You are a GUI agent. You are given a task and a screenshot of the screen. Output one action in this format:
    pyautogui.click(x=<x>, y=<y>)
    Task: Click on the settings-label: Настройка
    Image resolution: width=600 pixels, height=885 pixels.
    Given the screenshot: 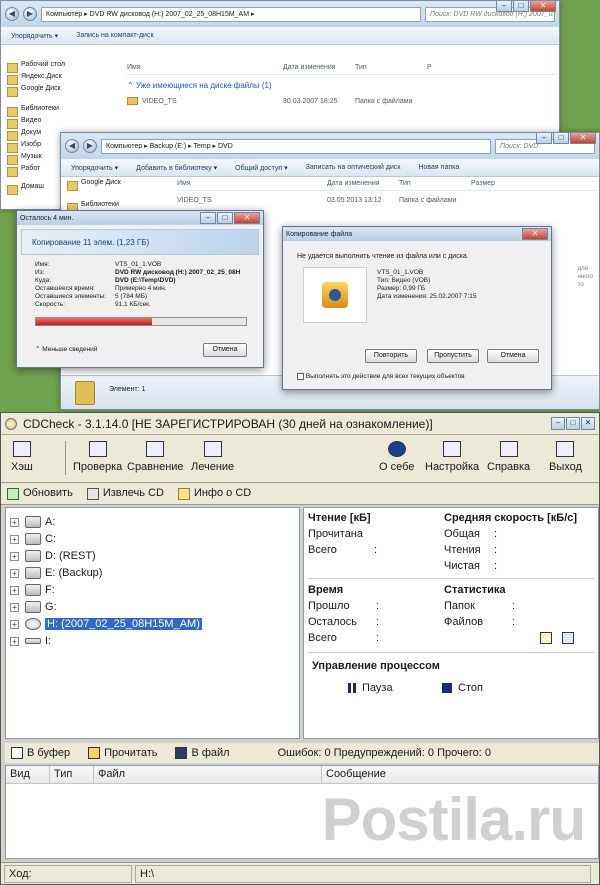 What is the action you would take?
    pyautogui.click(x=452, y=467)
    